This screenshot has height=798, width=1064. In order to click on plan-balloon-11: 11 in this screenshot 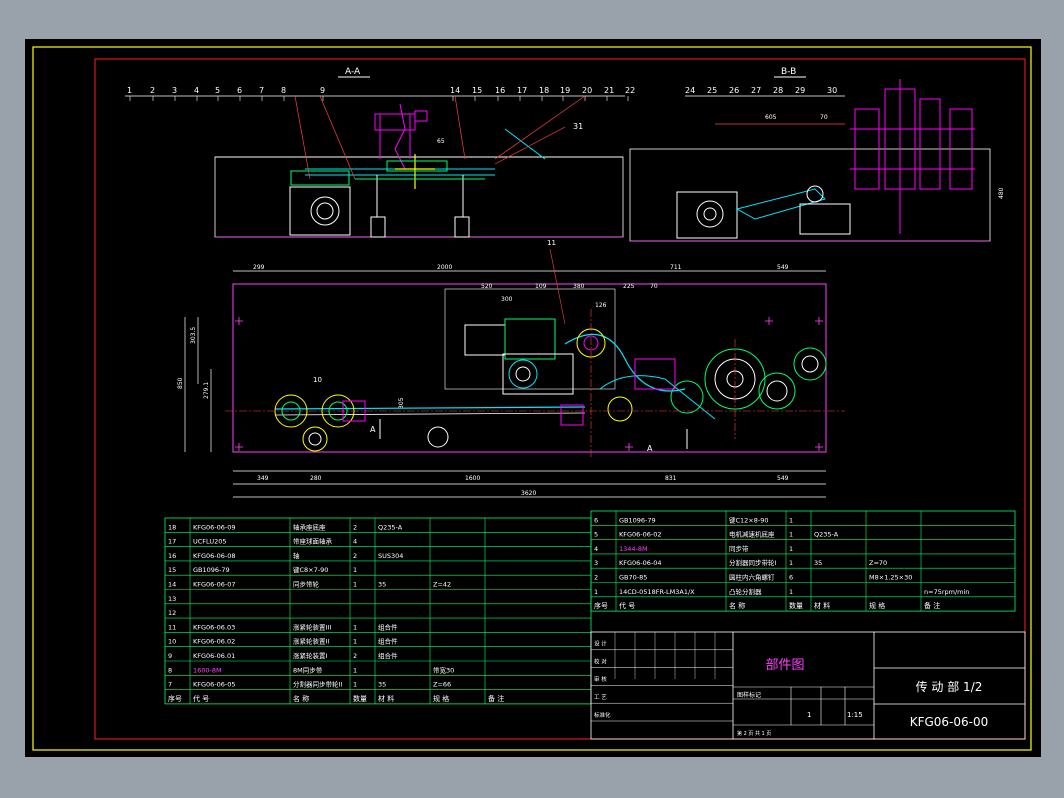, I will do `click(551, 243)`.